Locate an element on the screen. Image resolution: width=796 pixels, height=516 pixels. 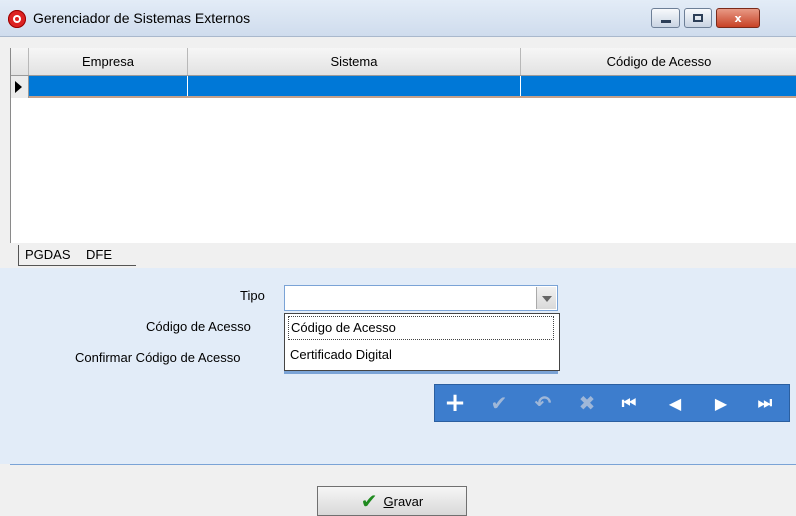
gravar-label: Gravar is located at coordinates (403, 501).